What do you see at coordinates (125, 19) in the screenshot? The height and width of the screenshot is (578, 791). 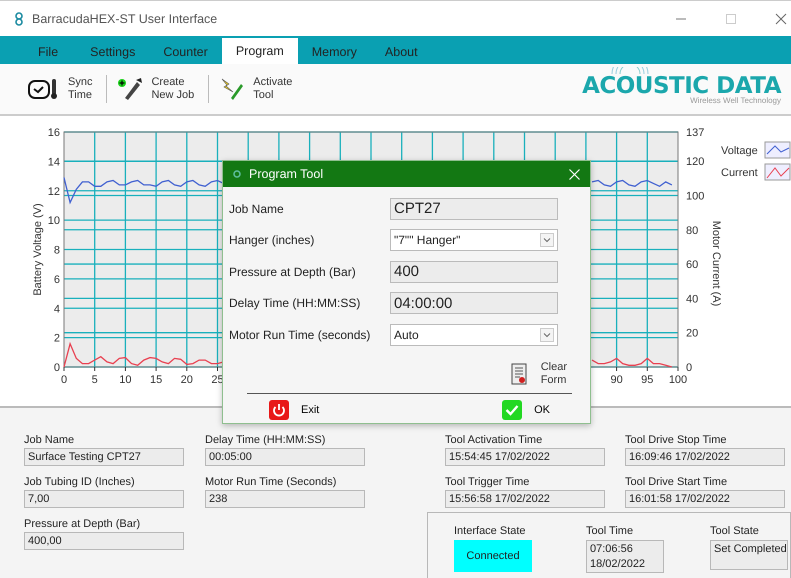 I see `window-title: BarracudaHEX-ST User Interface` at bounding box center [125, 19].